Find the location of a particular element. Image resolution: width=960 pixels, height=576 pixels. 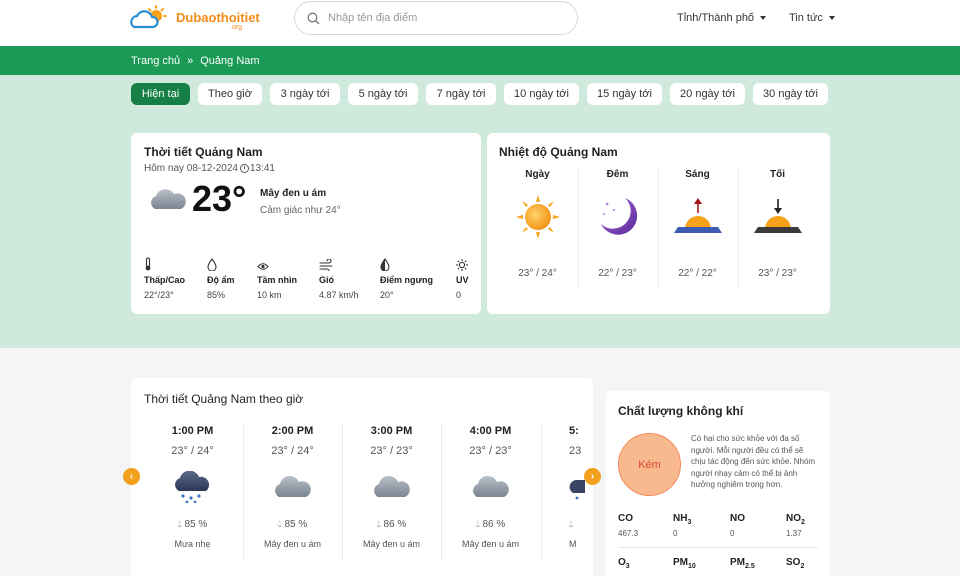

aqi-level-badge: Kém is located at coordinates (649, 464).